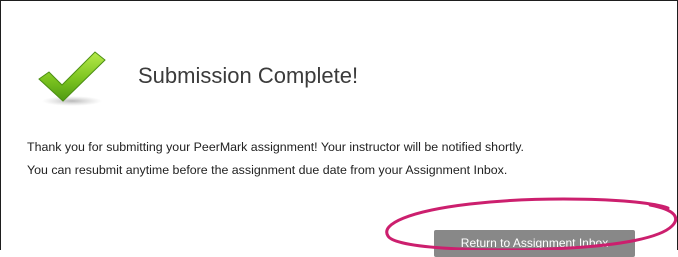  Describe the element at coordinates (534, 243) in the screenshot. I see `return-to-assignment-inbox-button: Return to Assignment Inbox` at that location.